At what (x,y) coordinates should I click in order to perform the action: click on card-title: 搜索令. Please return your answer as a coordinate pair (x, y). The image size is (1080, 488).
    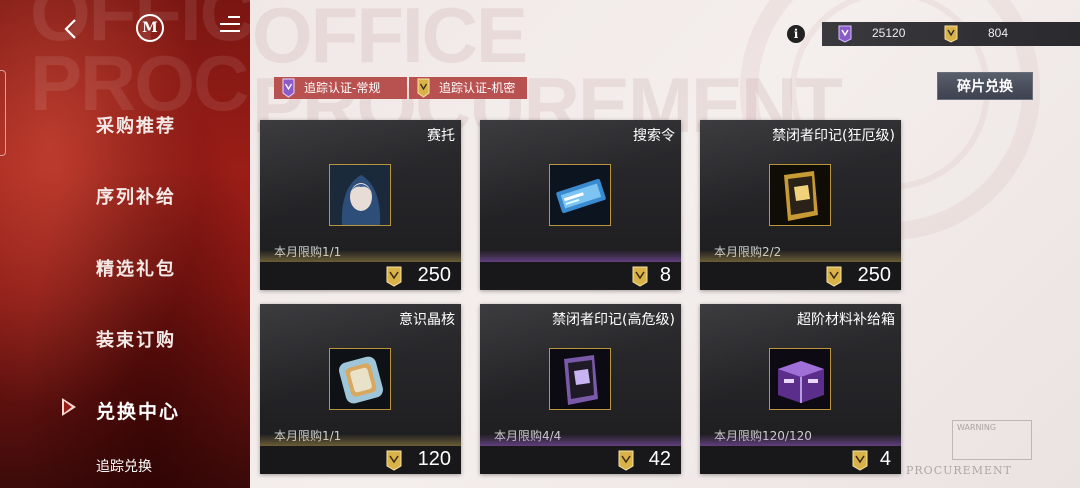
    Looking at the image, I should click on (654, 136).